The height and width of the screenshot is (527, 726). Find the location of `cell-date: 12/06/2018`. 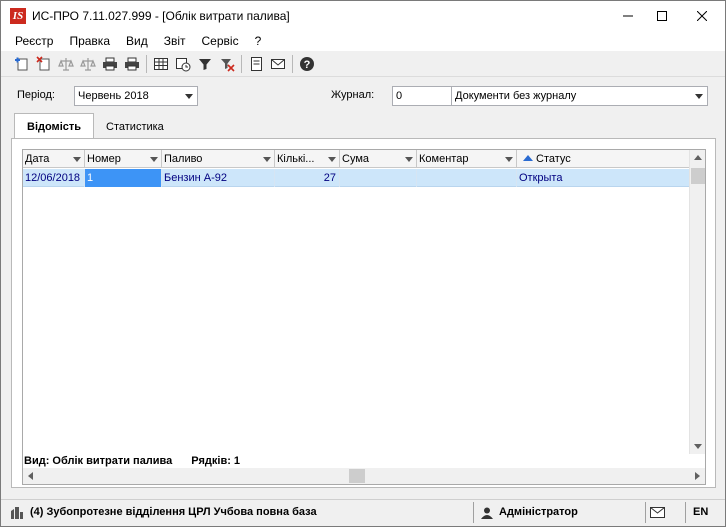

cell-date: 12/06/2018 is located at coordinates (54, 178).